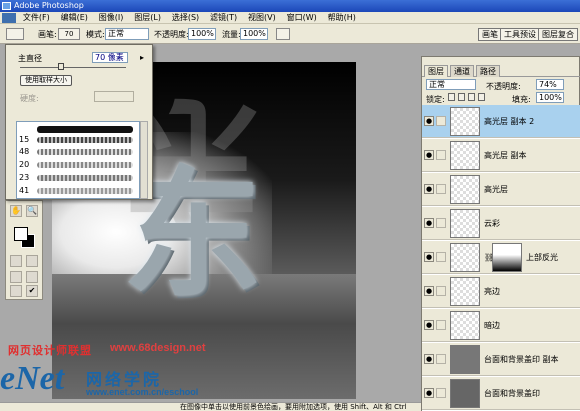  I want to click on menu-edit: 编辑(E), so click(74, 18).